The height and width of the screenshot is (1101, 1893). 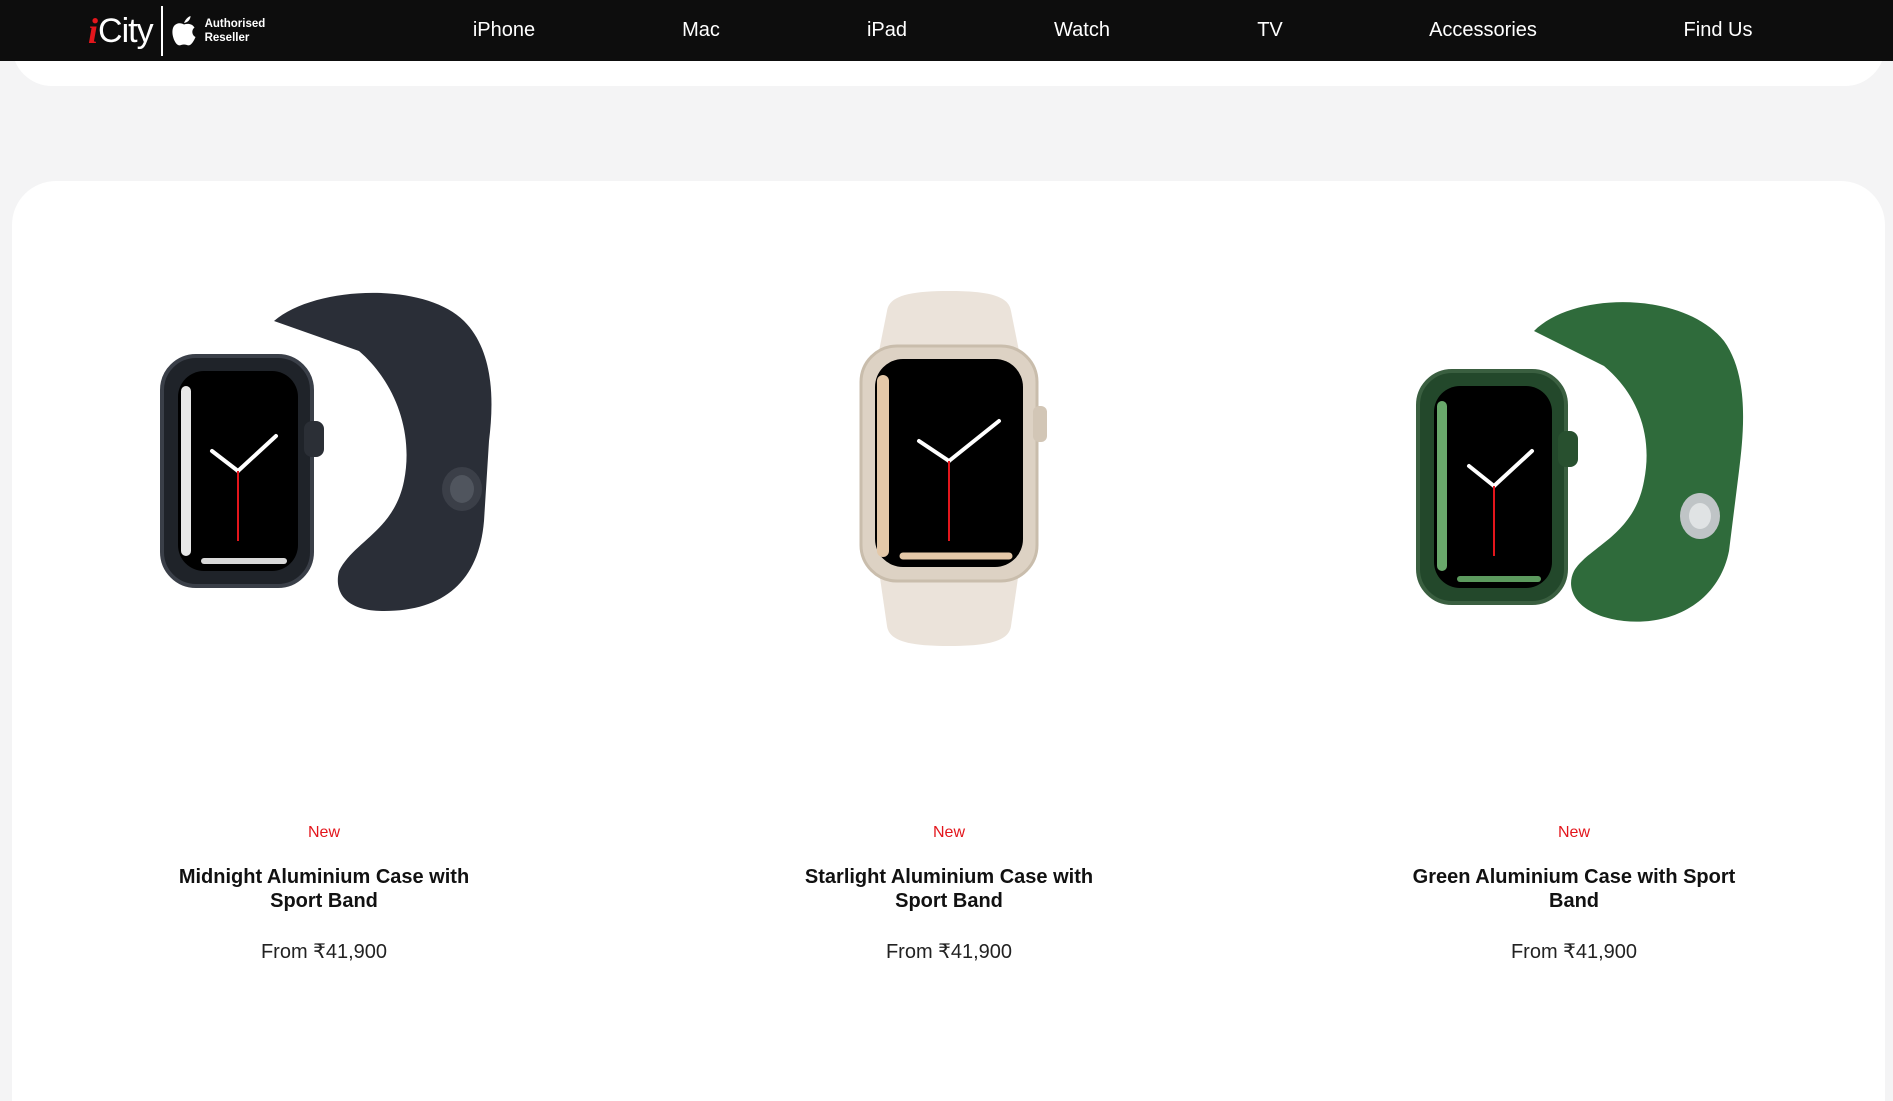 I want to click on nav-tv: TV, so click(x=1270, y=30).